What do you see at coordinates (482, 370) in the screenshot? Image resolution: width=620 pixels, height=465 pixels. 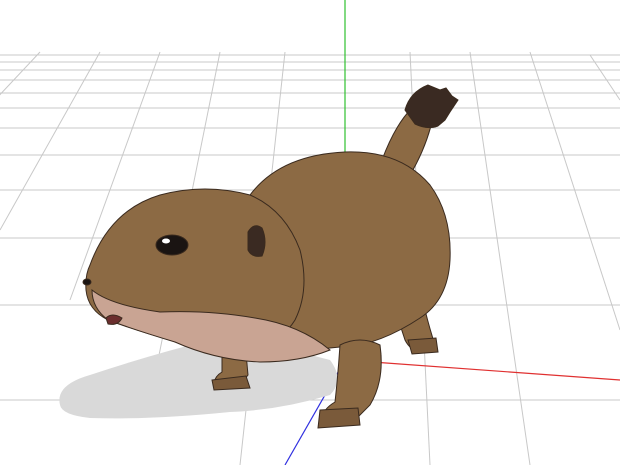 I see `x-axis-line` at bounding box center [482, 370].